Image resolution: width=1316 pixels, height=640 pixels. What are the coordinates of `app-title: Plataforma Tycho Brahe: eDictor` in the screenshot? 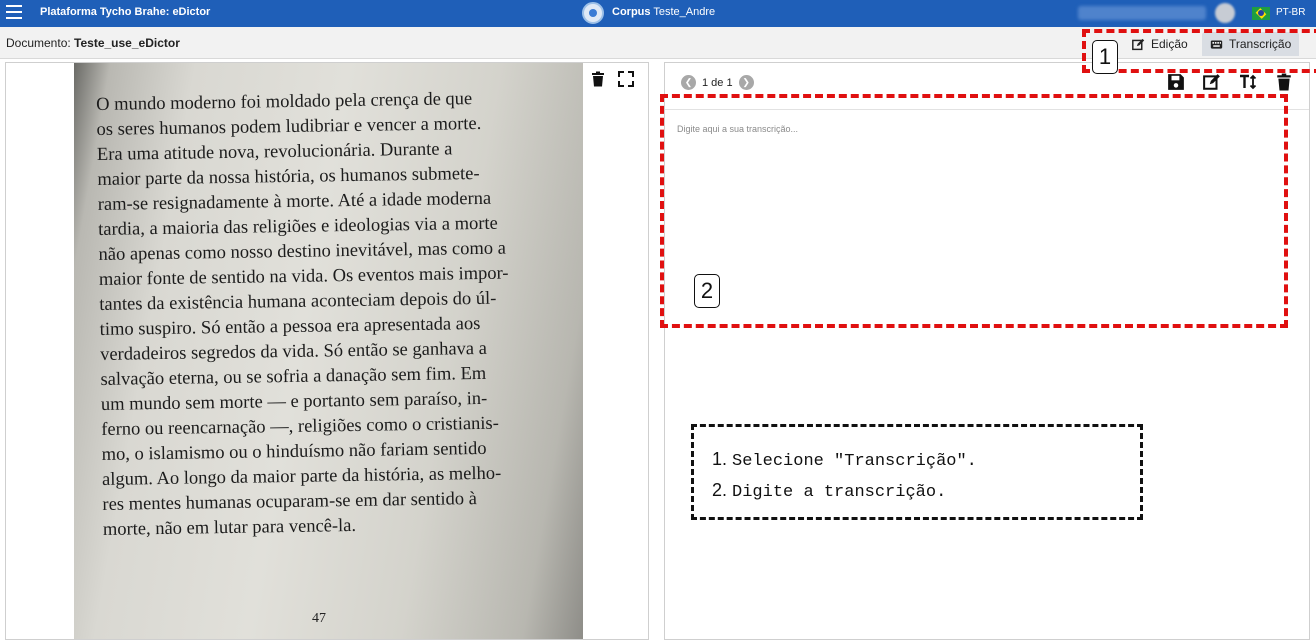 It's located at (125, 12).